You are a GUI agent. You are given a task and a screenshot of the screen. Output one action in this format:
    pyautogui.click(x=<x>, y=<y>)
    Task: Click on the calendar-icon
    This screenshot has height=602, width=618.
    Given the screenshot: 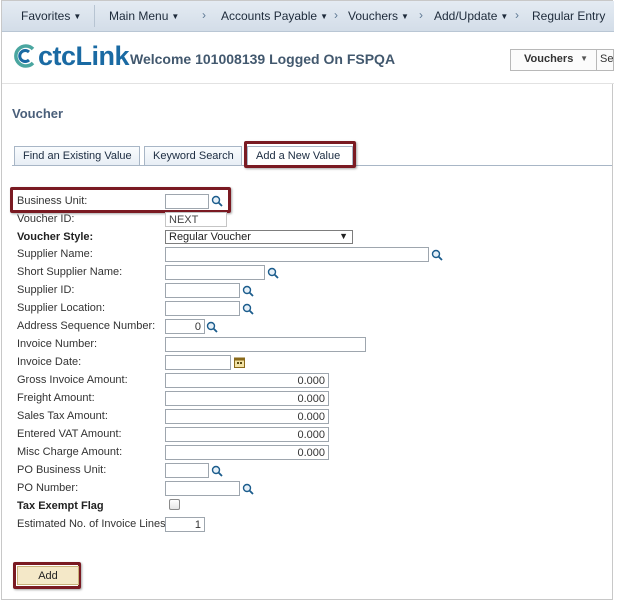 What is the action you would take?
    pyautogui.click(x=239, y=362)
    